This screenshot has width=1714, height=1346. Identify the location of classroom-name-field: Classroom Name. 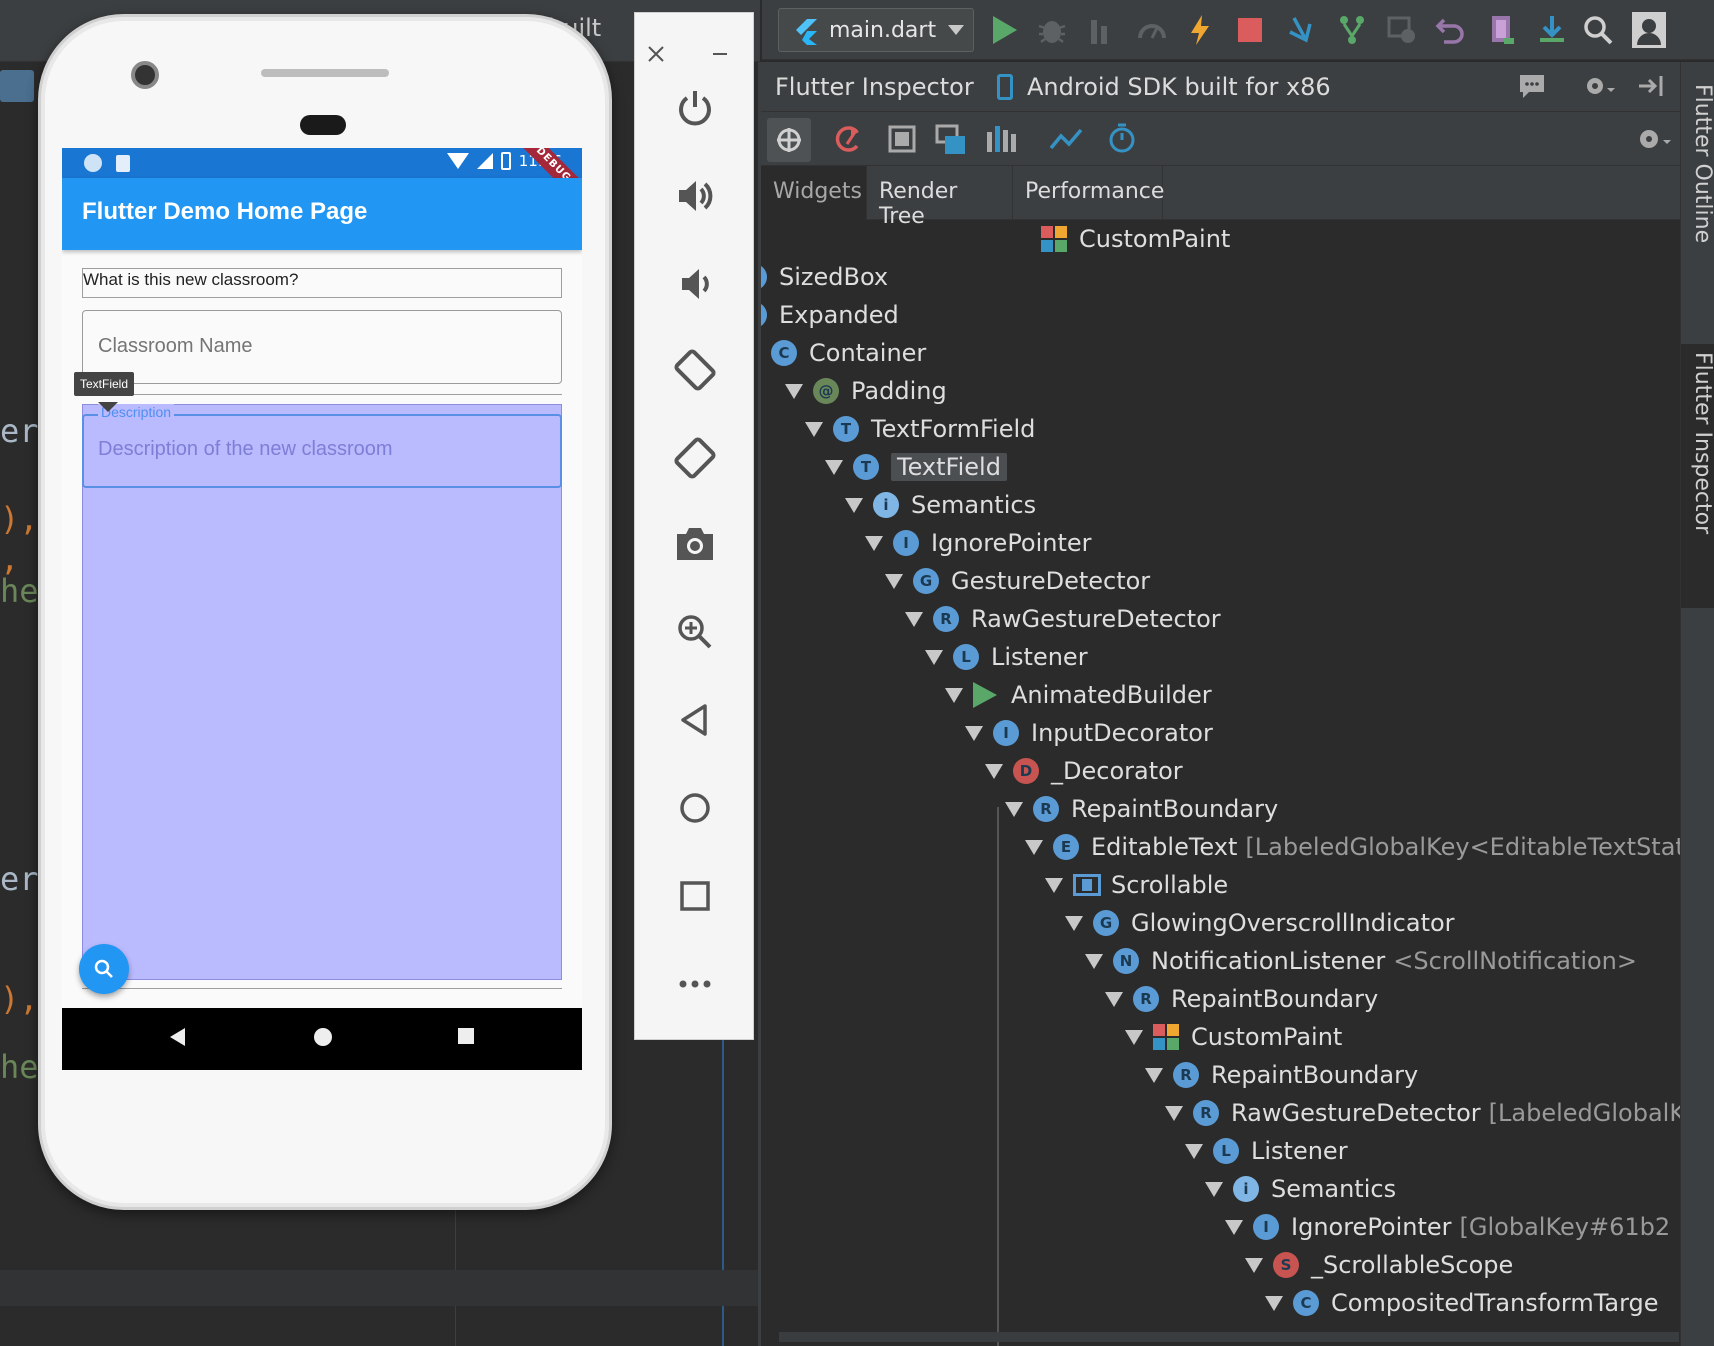
(322, 347).